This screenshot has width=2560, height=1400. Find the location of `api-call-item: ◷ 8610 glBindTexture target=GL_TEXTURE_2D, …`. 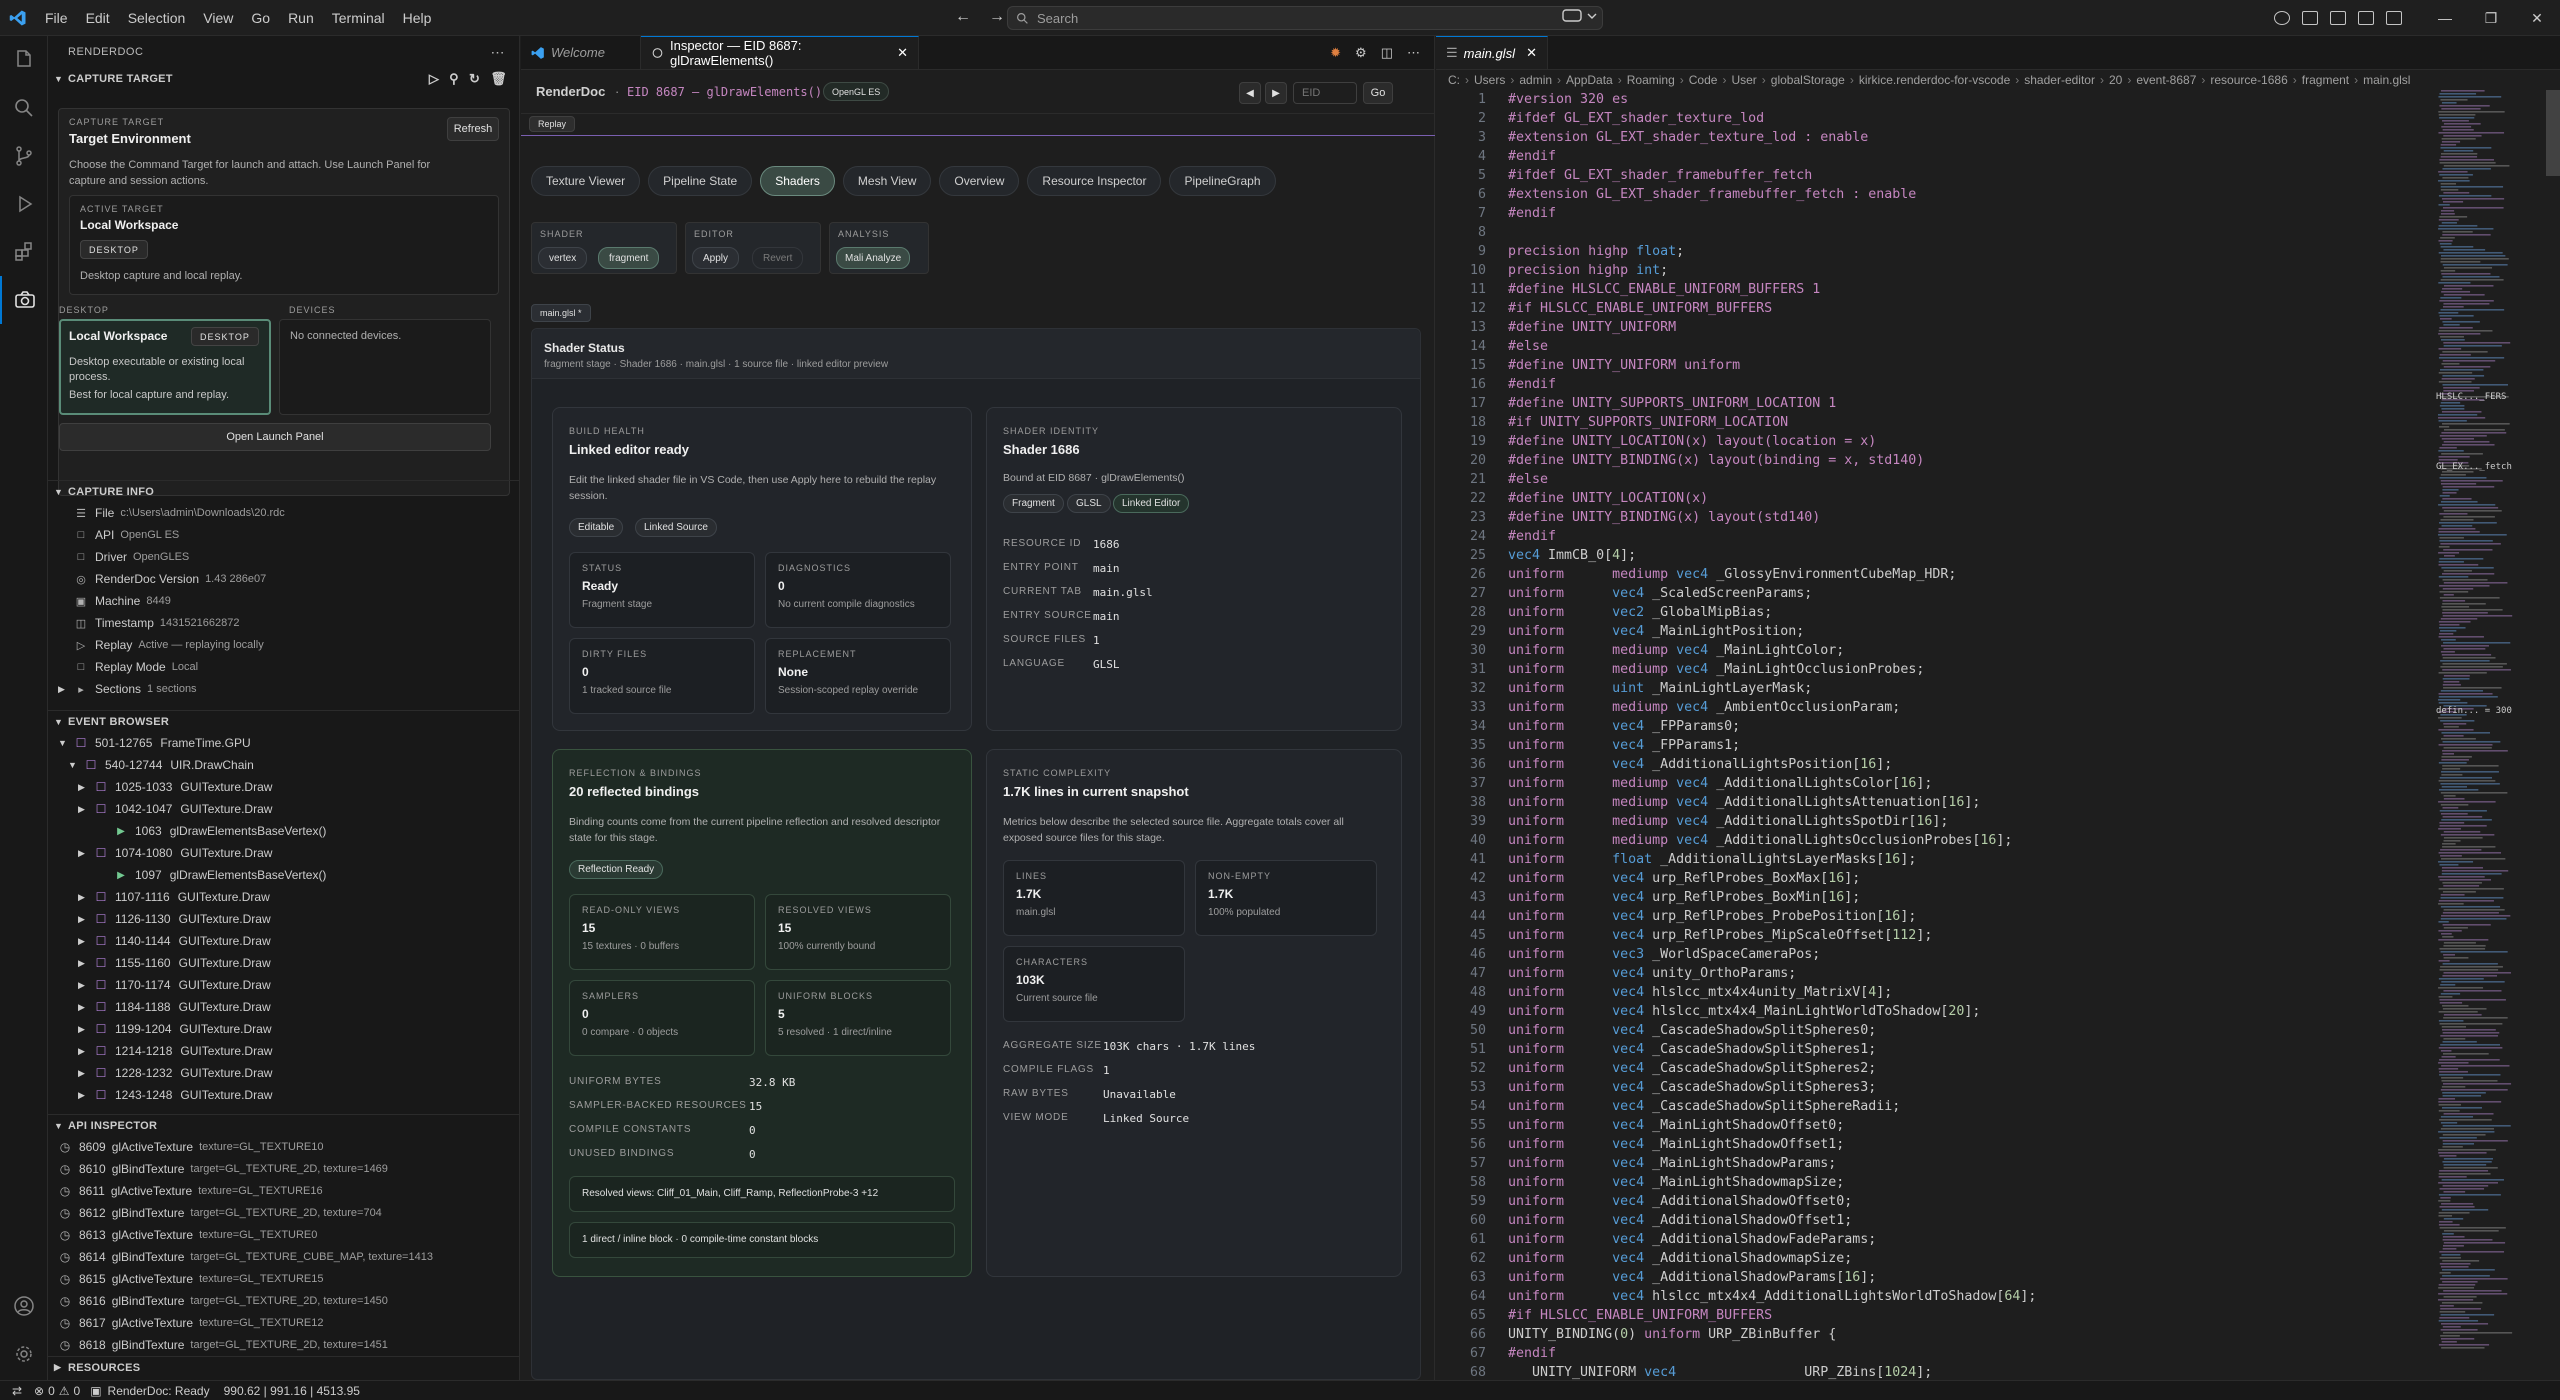

api-call-item: ◷ 8610 glBindTexture target=GL_TEXTURE_2D, … is located at coordinates (283, 1169).